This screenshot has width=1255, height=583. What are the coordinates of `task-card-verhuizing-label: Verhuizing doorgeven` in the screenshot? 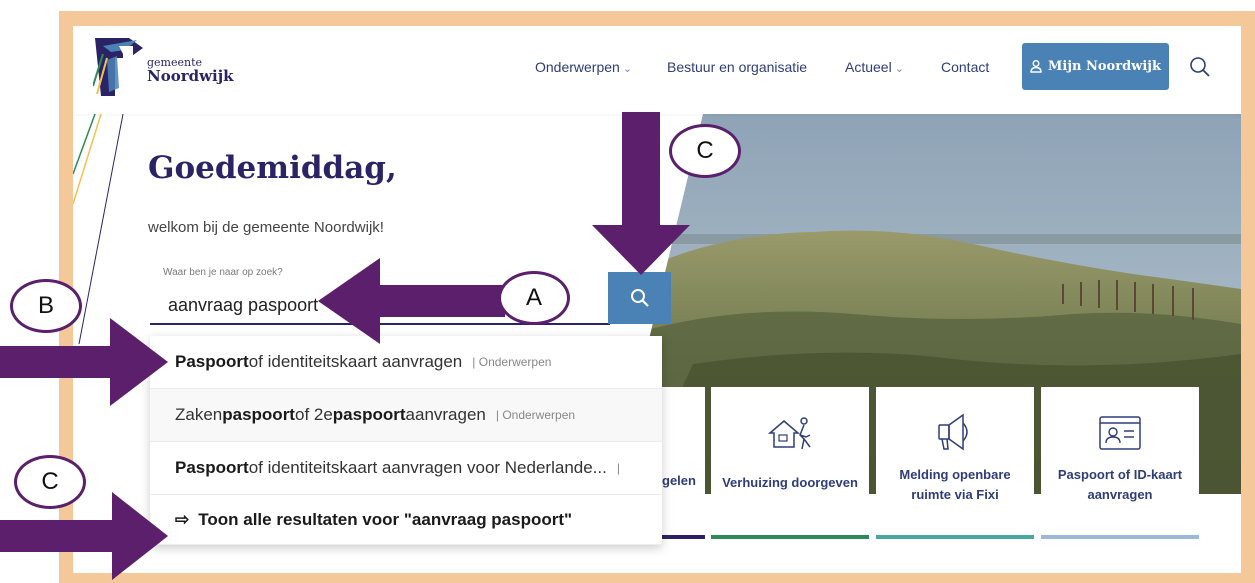 It's located at (790, 482).